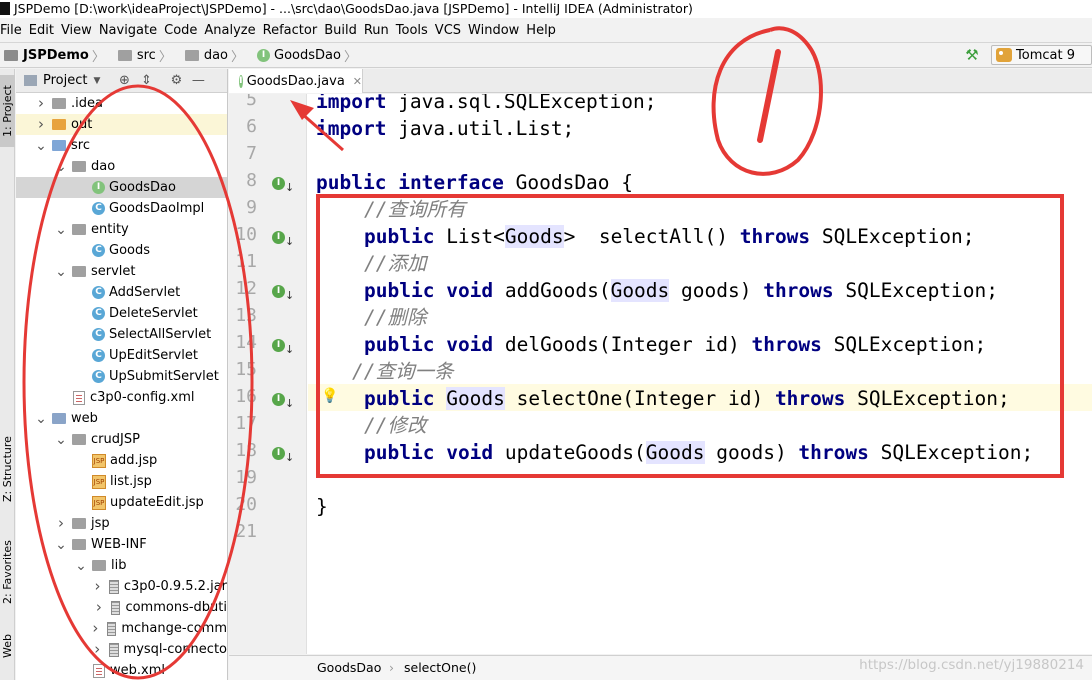  I want to click on tree-item: I GoodsDao, so click(121, 187).